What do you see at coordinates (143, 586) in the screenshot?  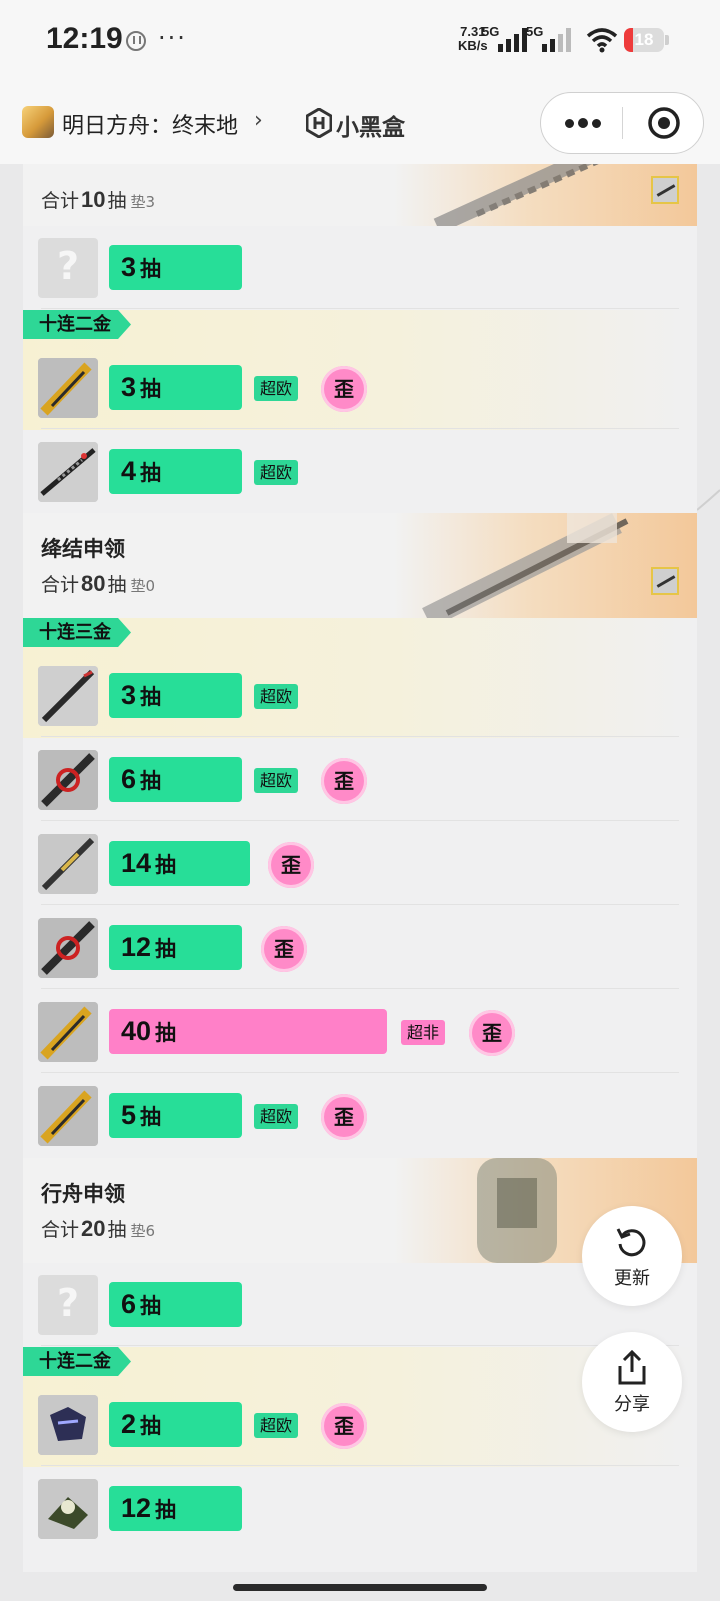 I see `pity-count: 垫0` at bounding box center [143, 586].